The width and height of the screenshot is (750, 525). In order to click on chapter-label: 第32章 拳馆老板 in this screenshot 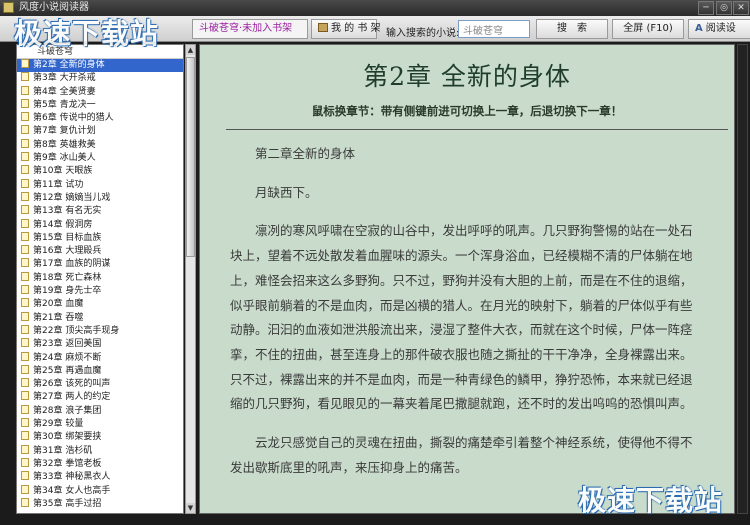, I will do `click(67, 463)`.